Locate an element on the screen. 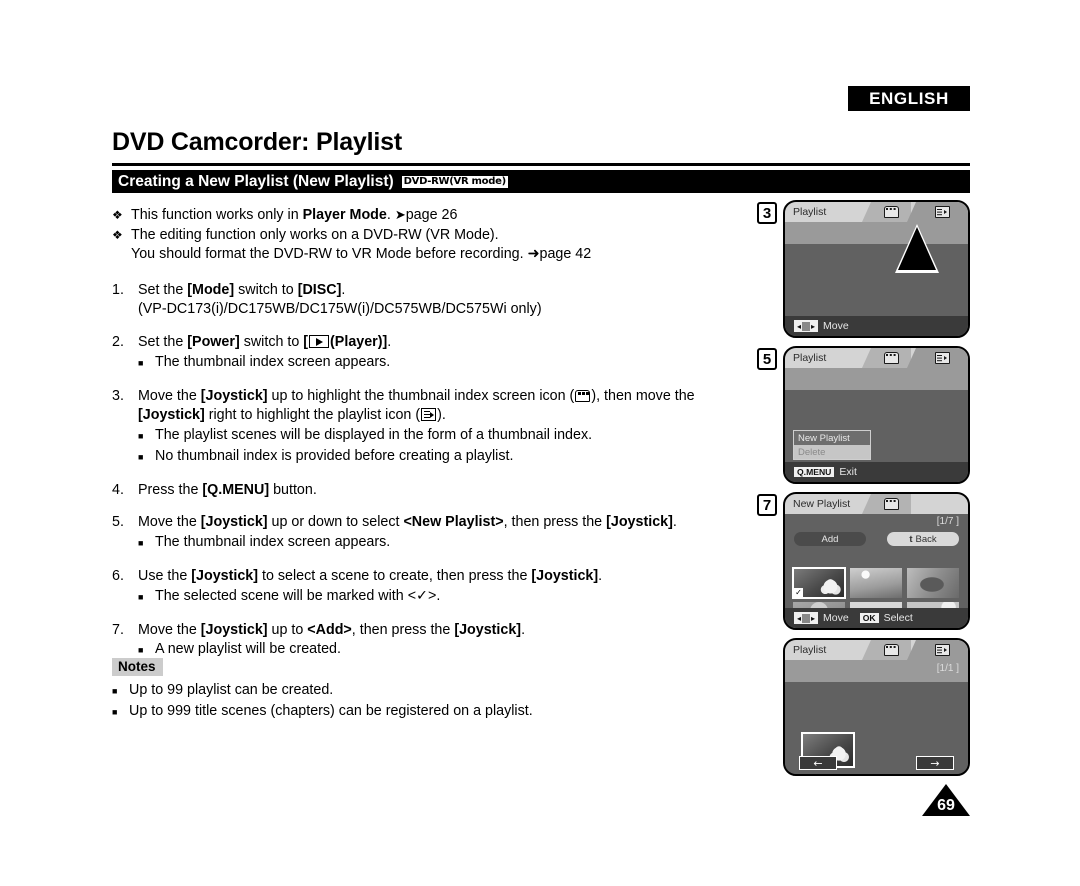 This screenshot has height=886, width=1080. sub-text: A new playlist will be created. is located at coordinates (248, 649).